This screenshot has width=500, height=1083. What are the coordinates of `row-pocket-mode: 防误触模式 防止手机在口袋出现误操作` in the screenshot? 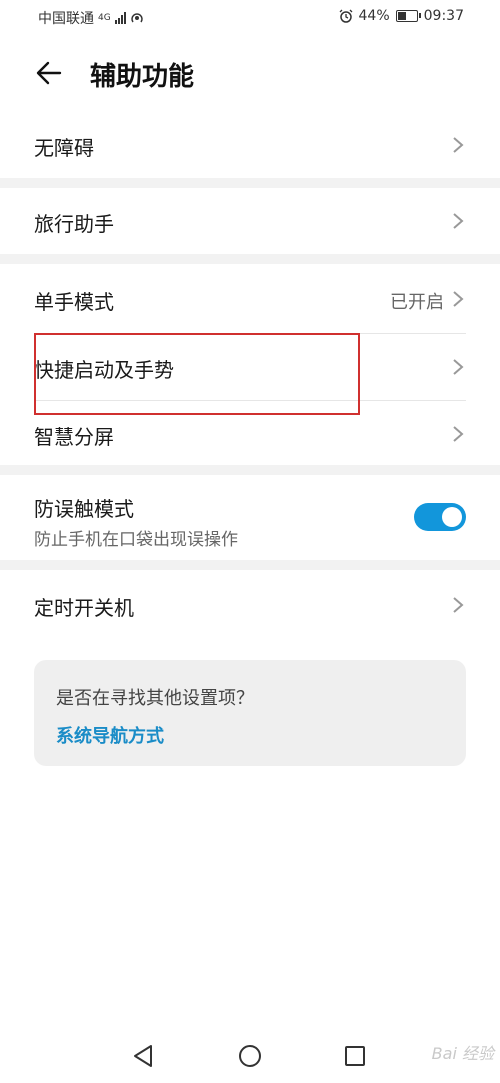 It's located at (250, 517).